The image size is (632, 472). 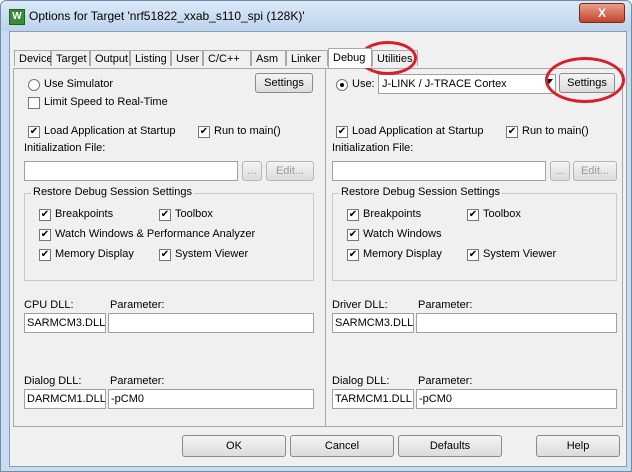 What do you see at coordinates (373, 148) in the screenshot?
I see `right-init-file-label: Initialization File:` at bounding box center [373, 148].